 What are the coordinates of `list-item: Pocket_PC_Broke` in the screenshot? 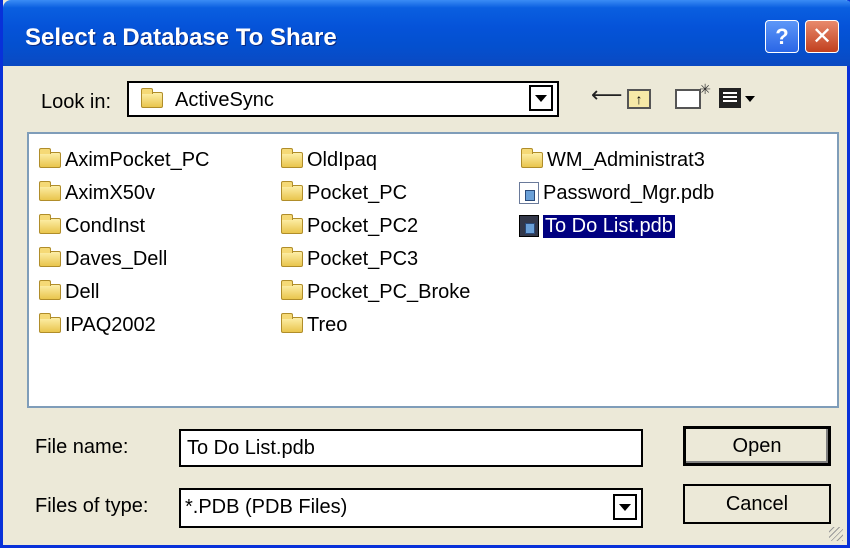 It's located at (374, 292).